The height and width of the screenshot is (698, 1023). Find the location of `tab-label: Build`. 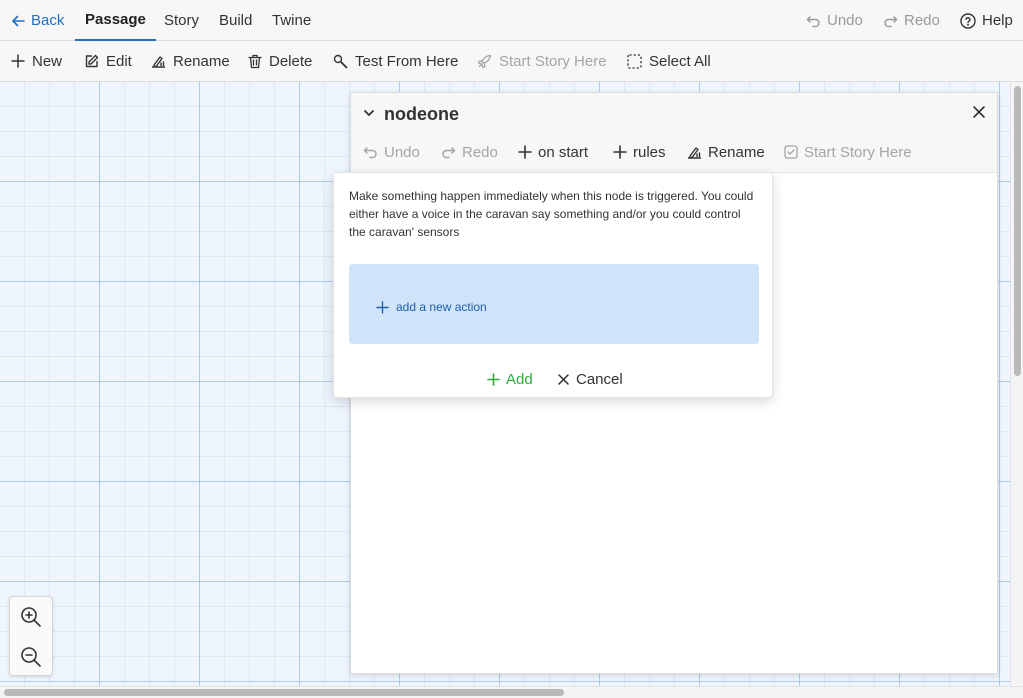

tab-label: Build is located at coordinates (236, 20).